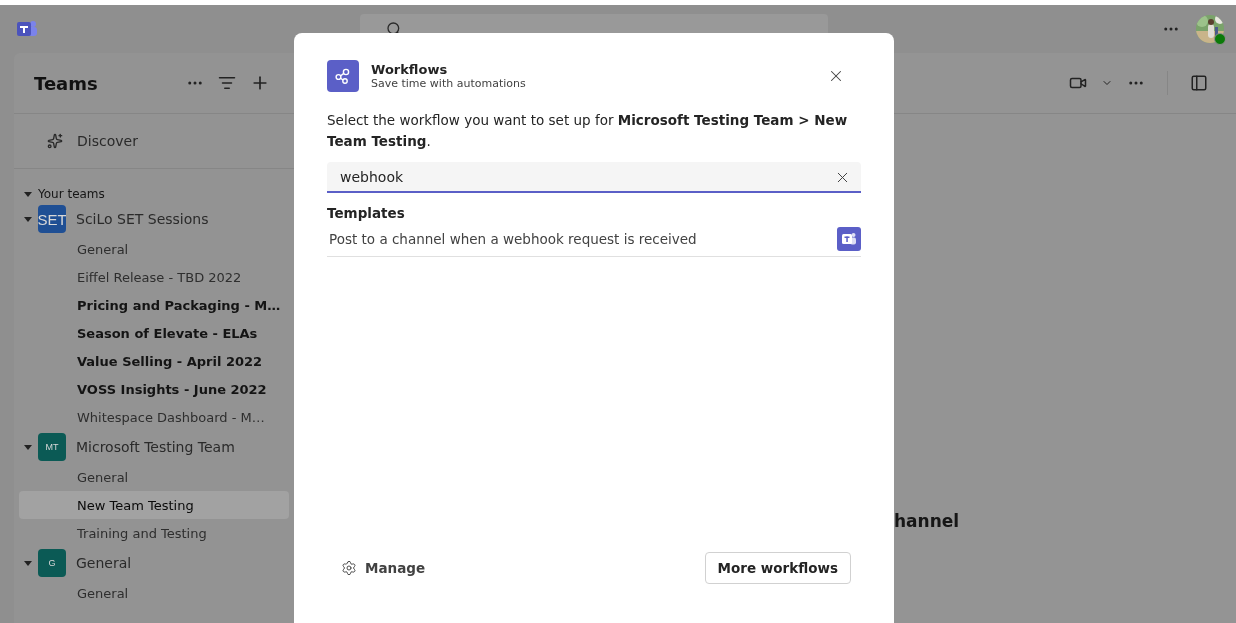  Describe the element at coordinates (55, 141) in the screenshot. I see `sparkle-icon` at that location.